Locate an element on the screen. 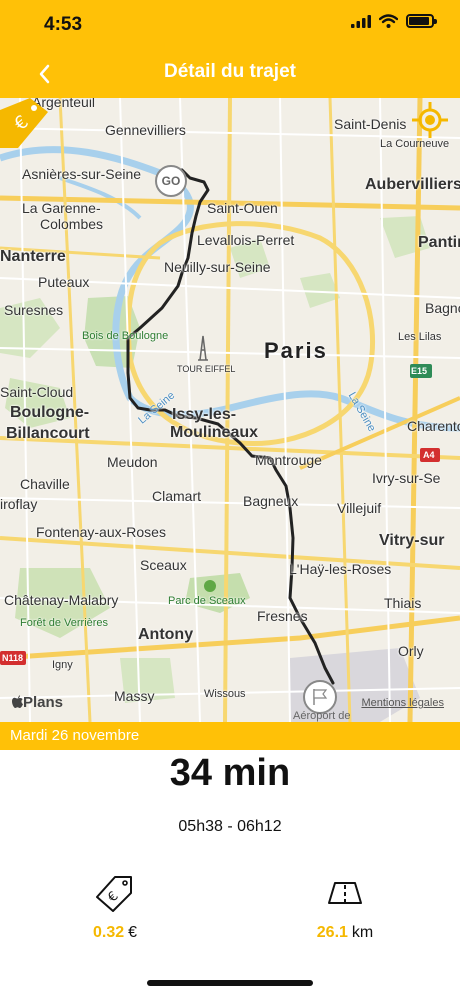 The image size is (460, 996). locate-icon is located at coordinates (430, 120).